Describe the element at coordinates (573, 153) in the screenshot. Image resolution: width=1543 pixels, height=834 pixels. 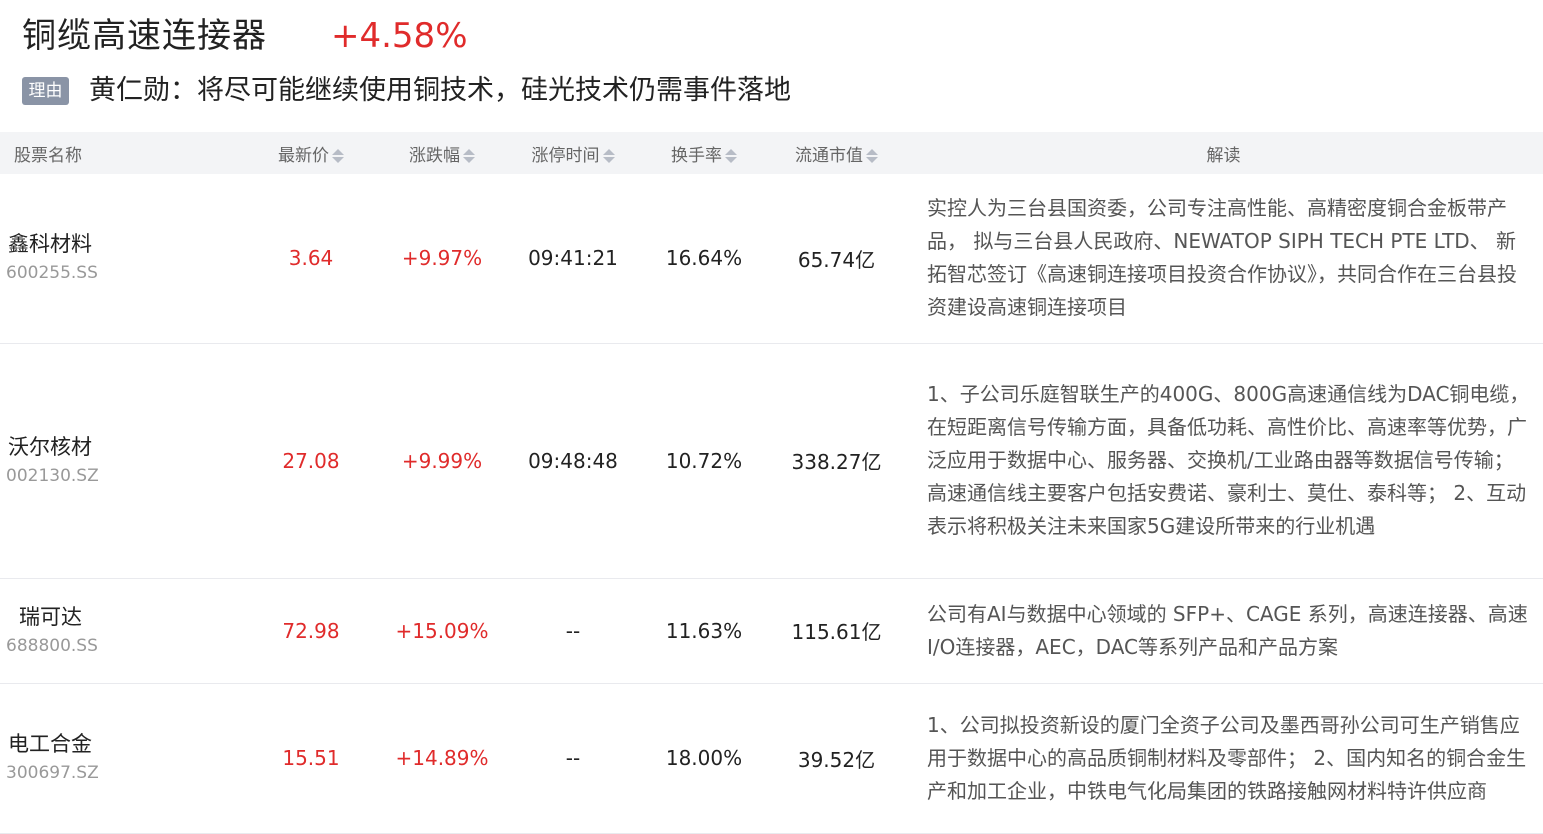
I see `col-header-limit-time: 涨停时间` at that location.